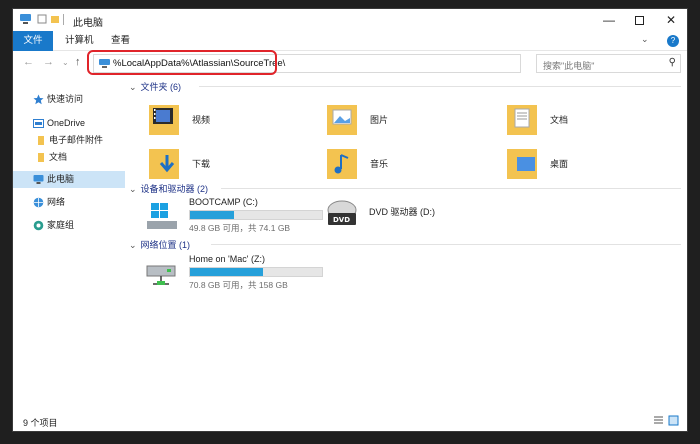  I want to click on group-header-folders: ⌄ 文件夹 (6), so click(155, 86).